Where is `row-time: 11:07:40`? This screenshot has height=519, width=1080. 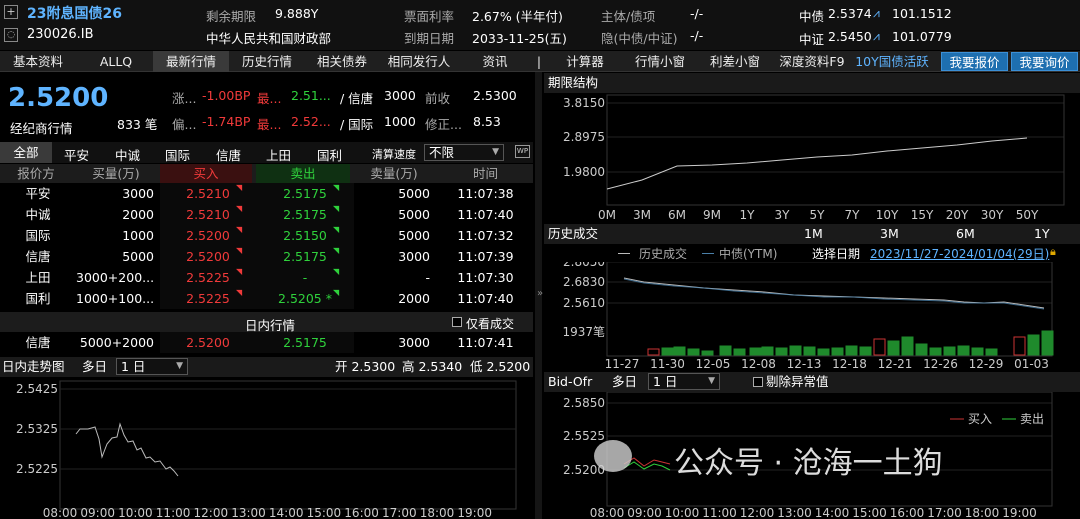 row-time: 11:07:40 is located at coordinates (485, 298).